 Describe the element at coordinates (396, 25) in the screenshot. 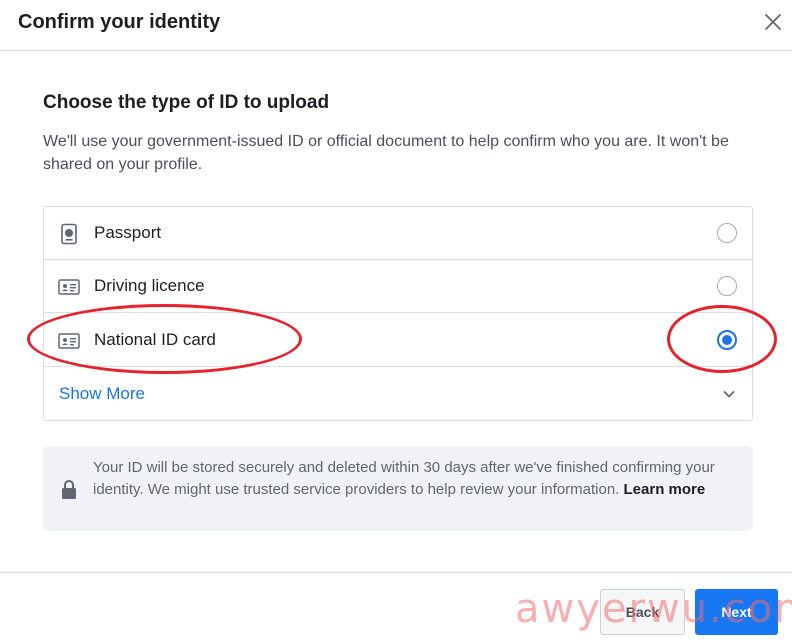

I see `dialog-header: Confirm your identity` at that location.